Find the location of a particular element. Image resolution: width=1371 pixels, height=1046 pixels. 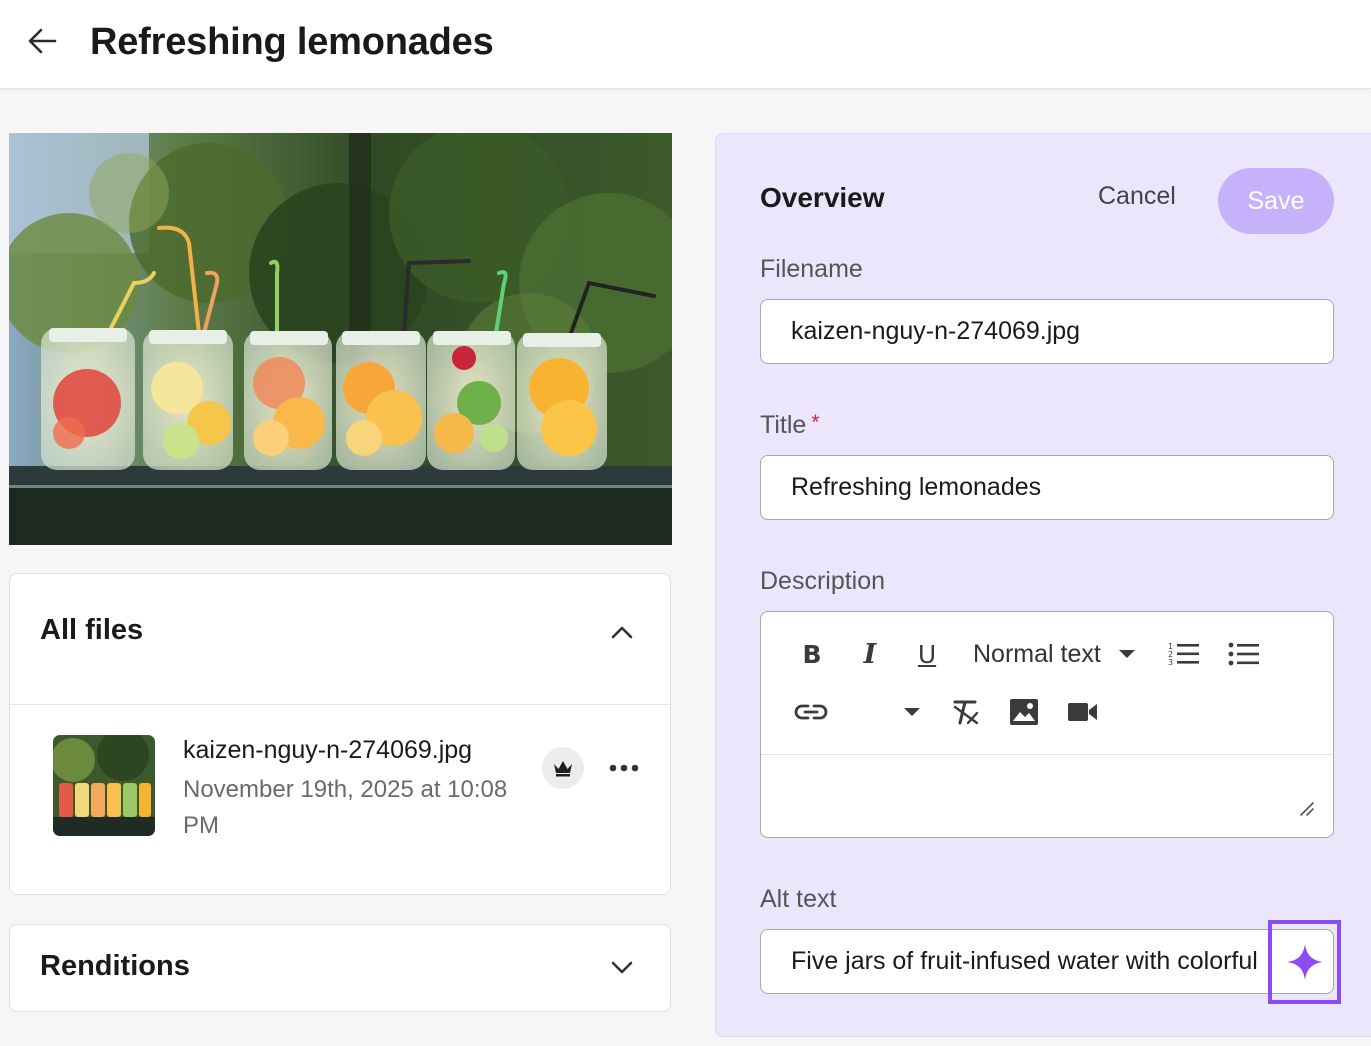

bold-button: B is located at coordinates (812, 654).